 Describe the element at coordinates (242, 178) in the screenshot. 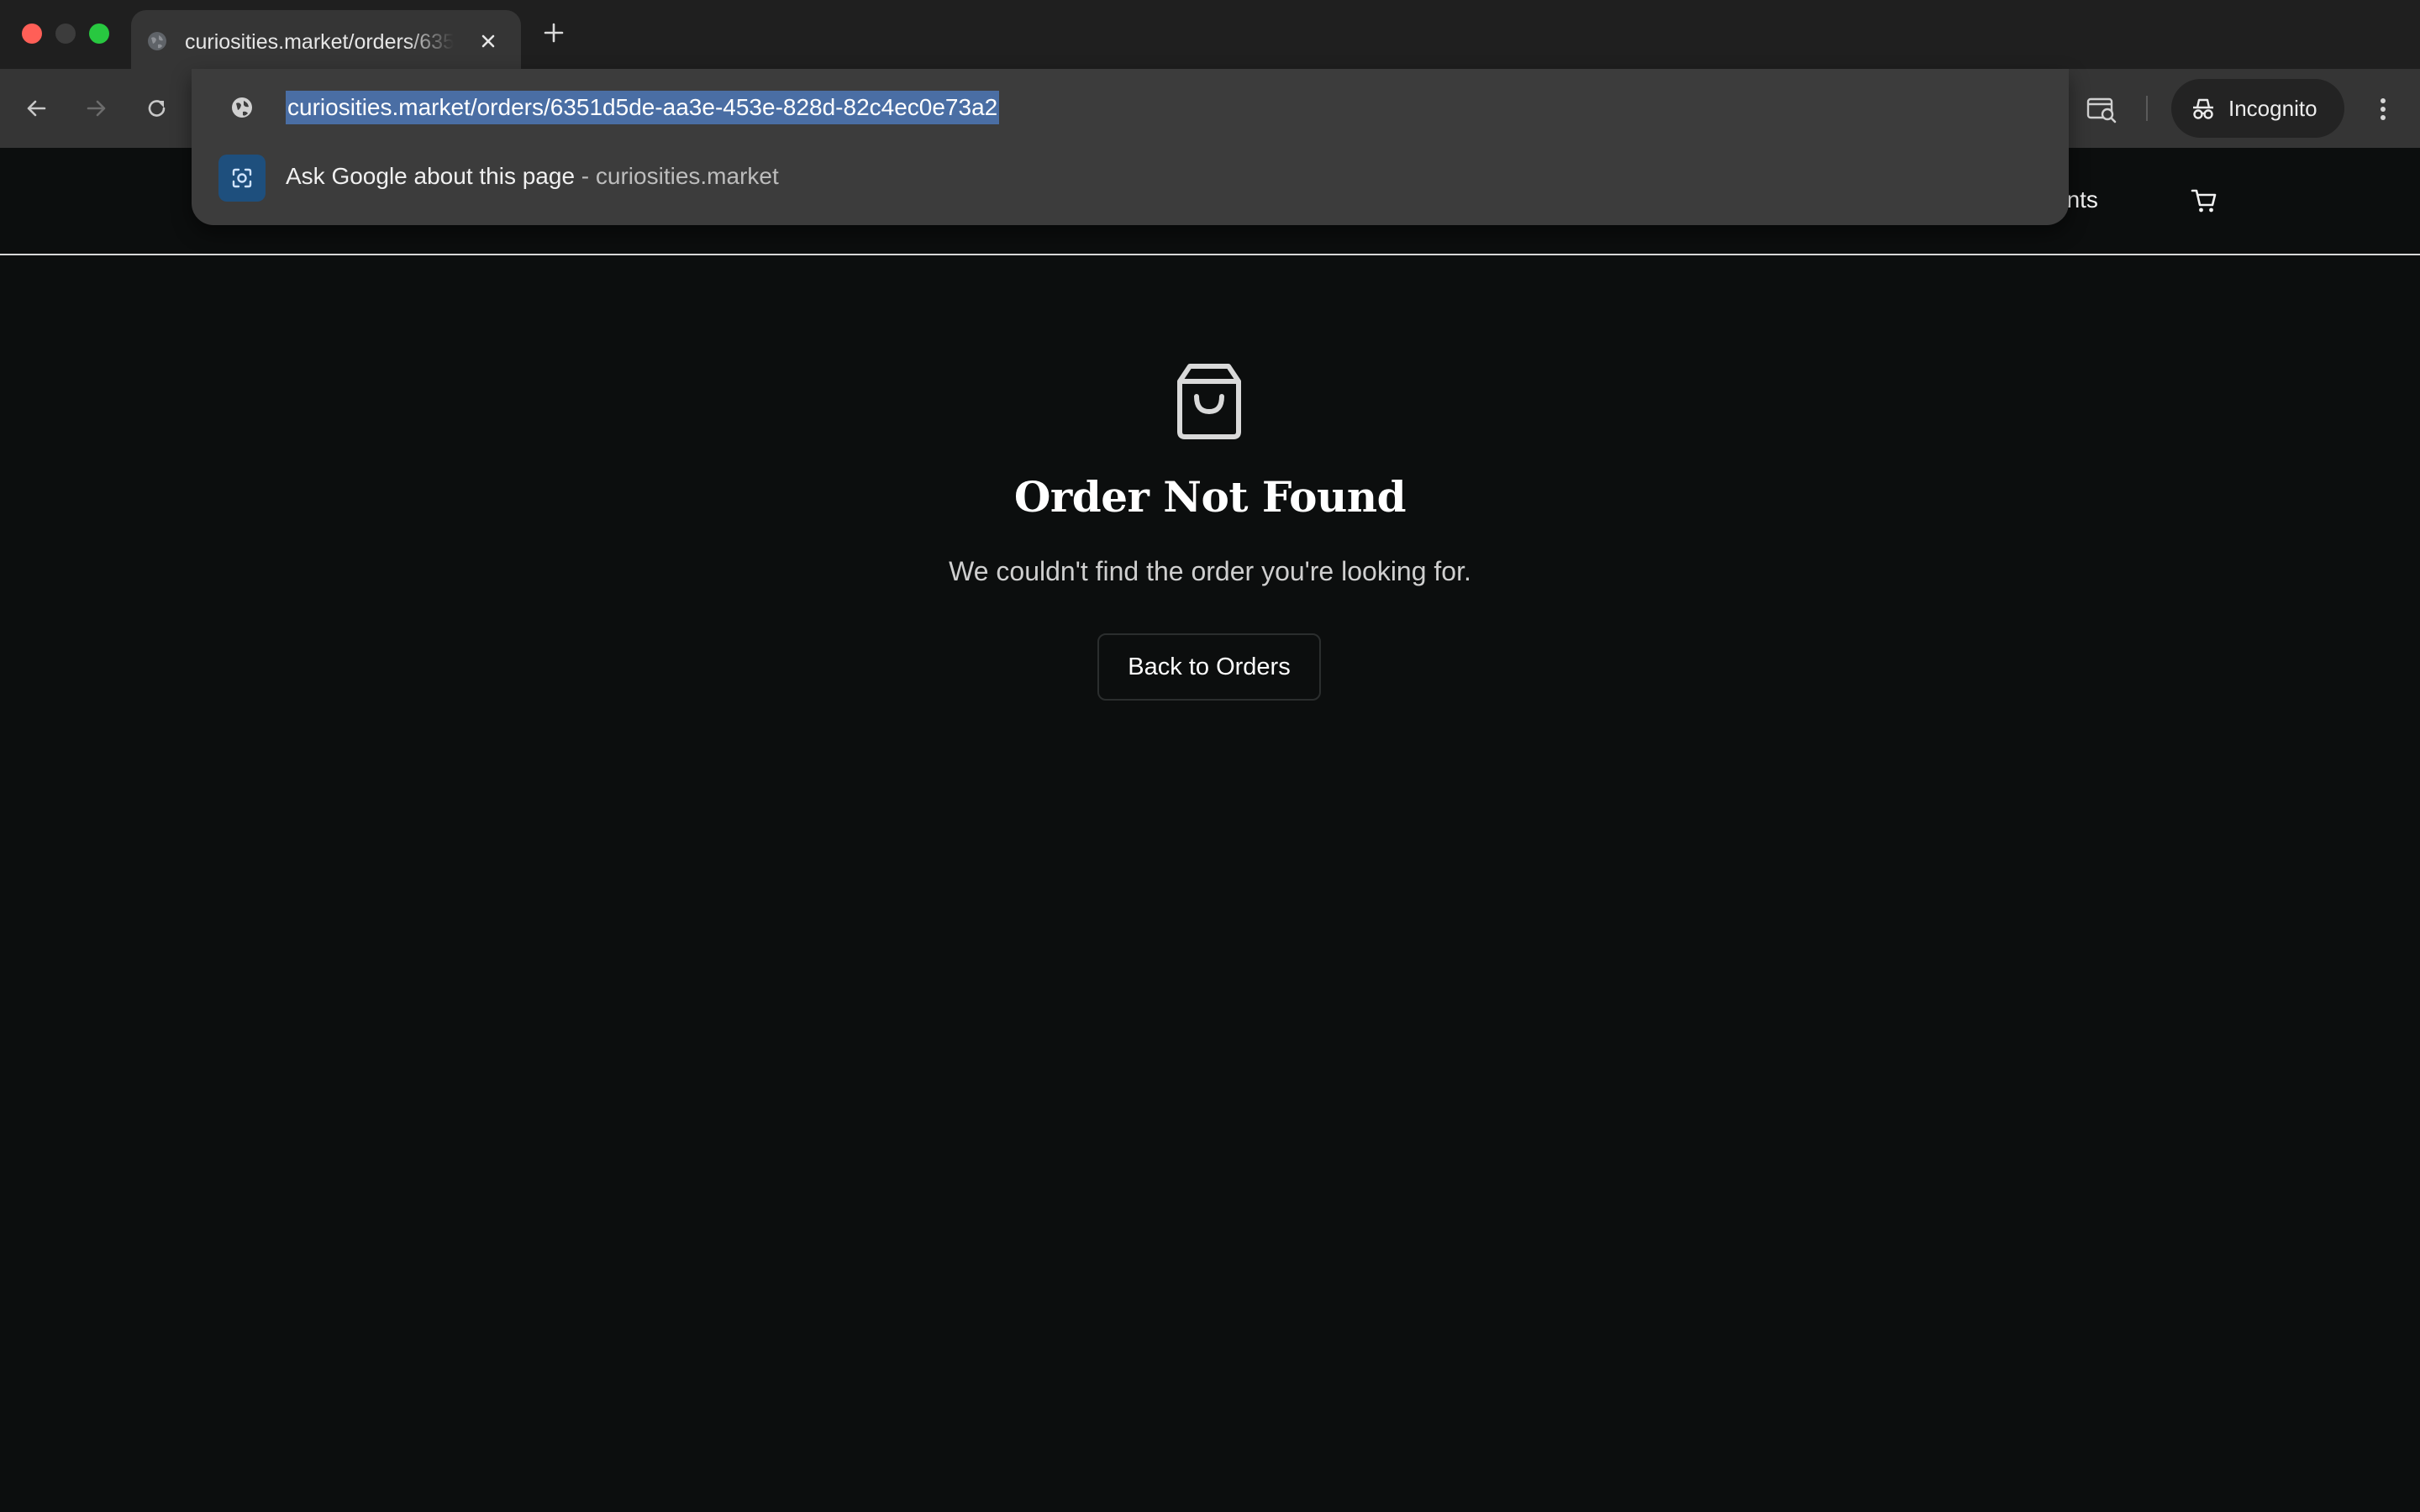

I see `google-lens-icon` at that location.